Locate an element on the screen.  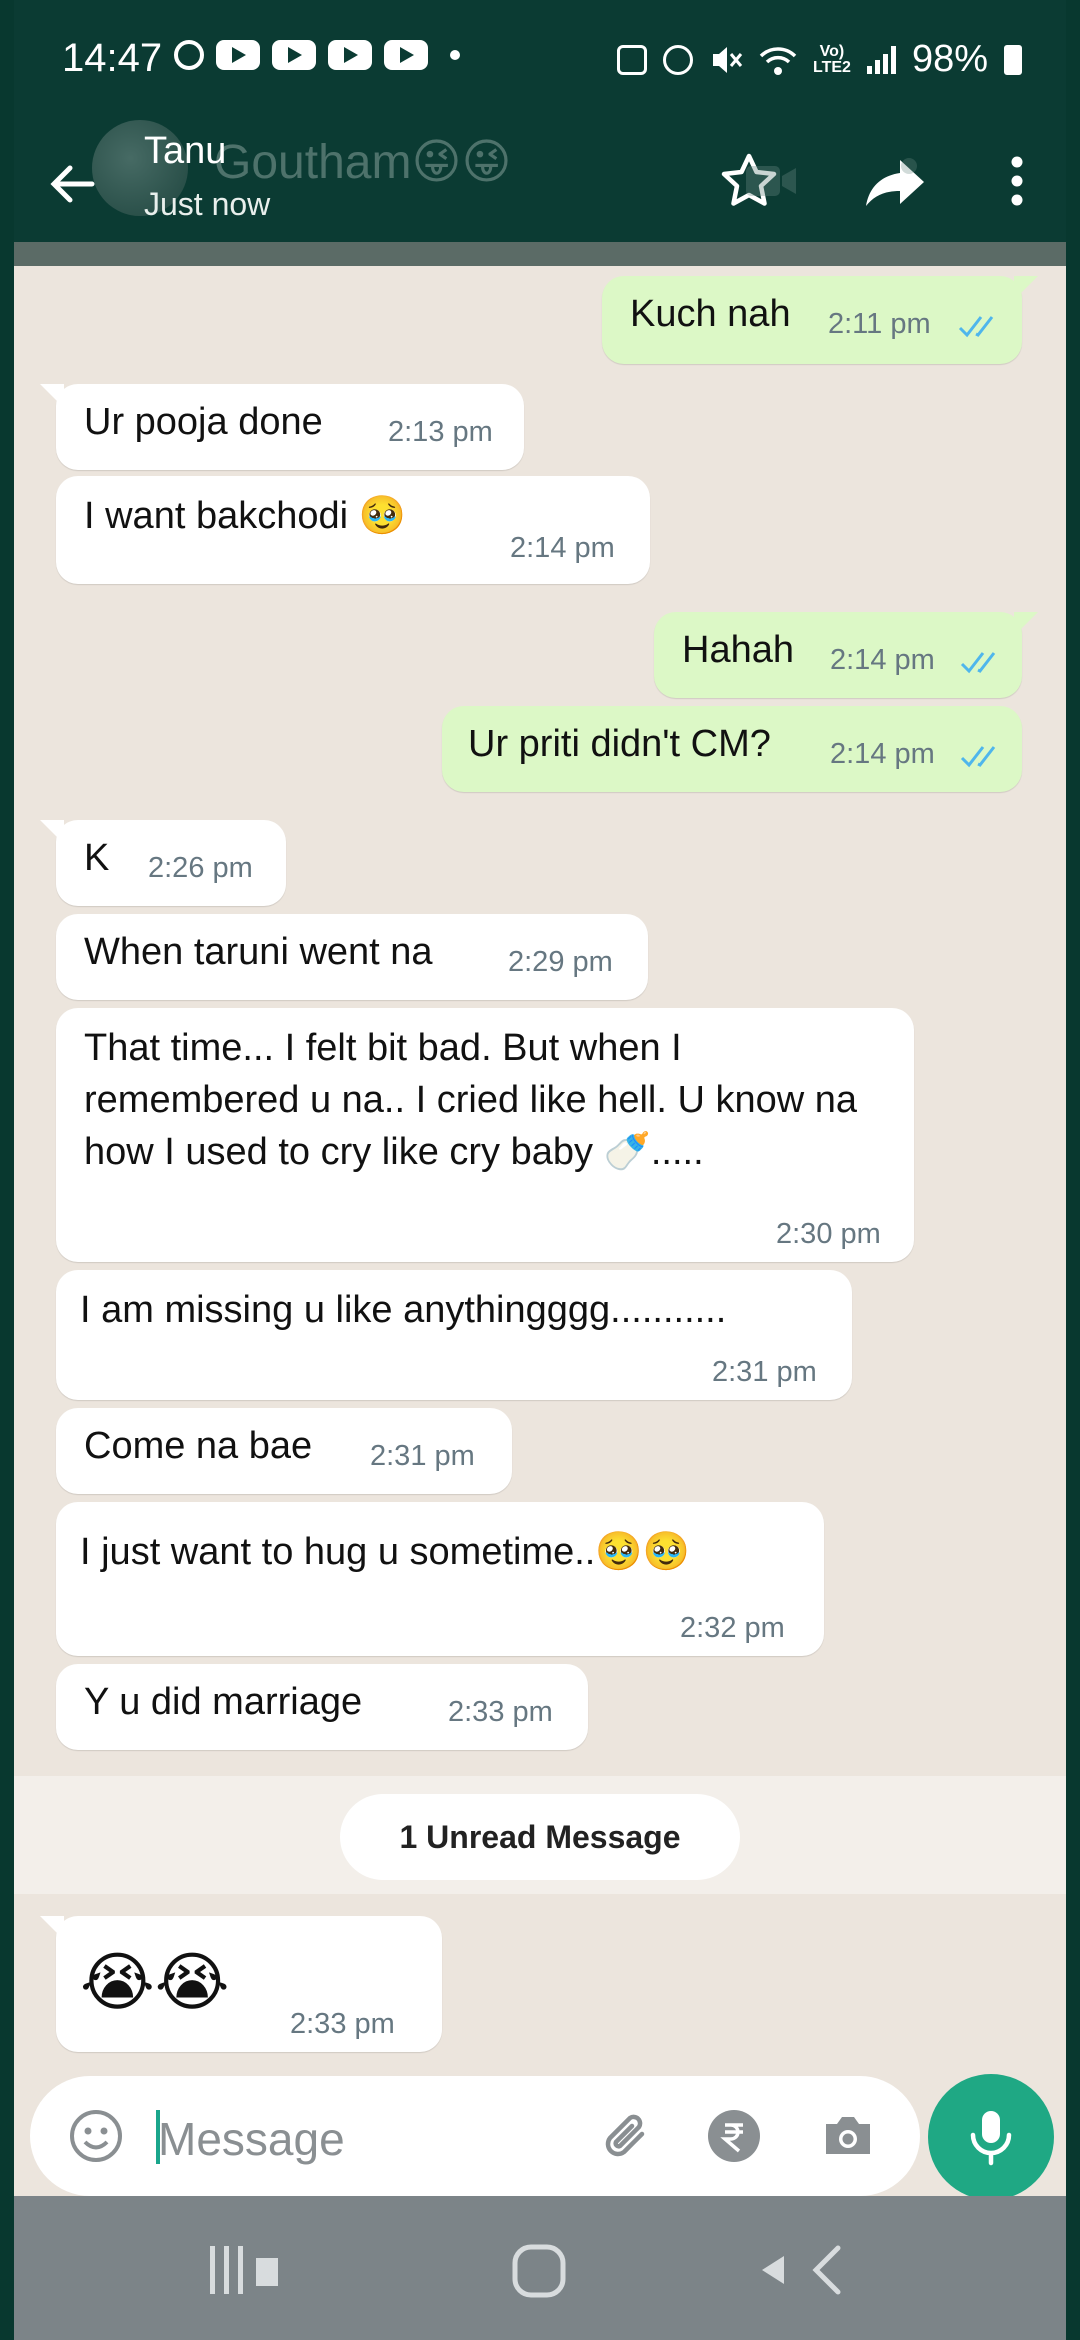
compose-bar: Message is located at coordinates (540, 2140).